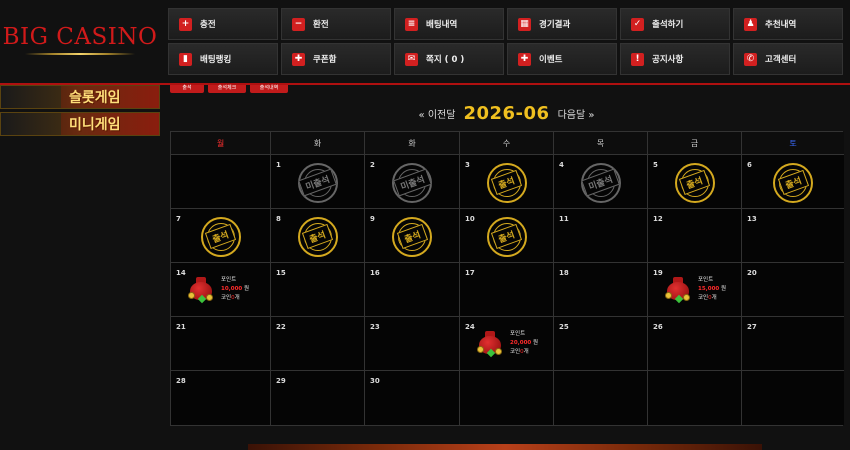 Image resolution: width=850 pixels, height=450 pixels. I want to click on plus-icon: +, so click(185, 24).